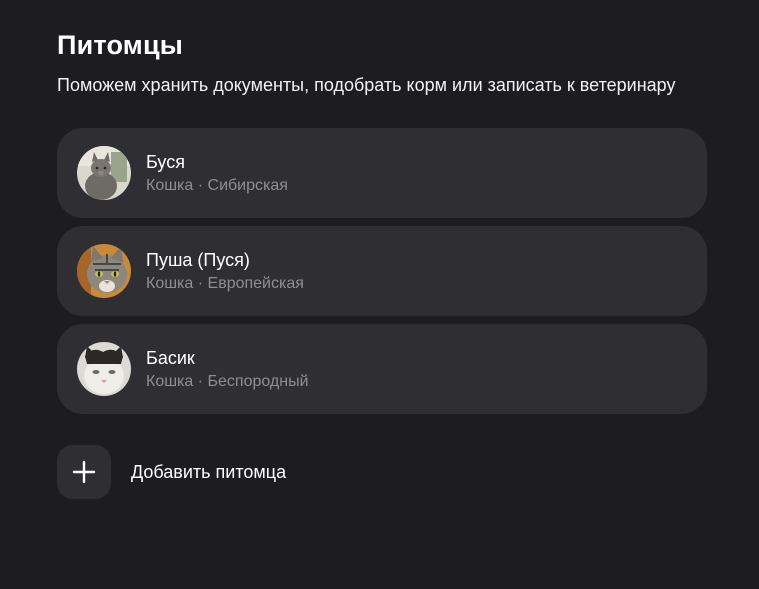  Describe the element at coordinates (225, 271) in the screenshot. I see `pet-info: Пуша (Пуся) Кошка · Европейская` at that location.